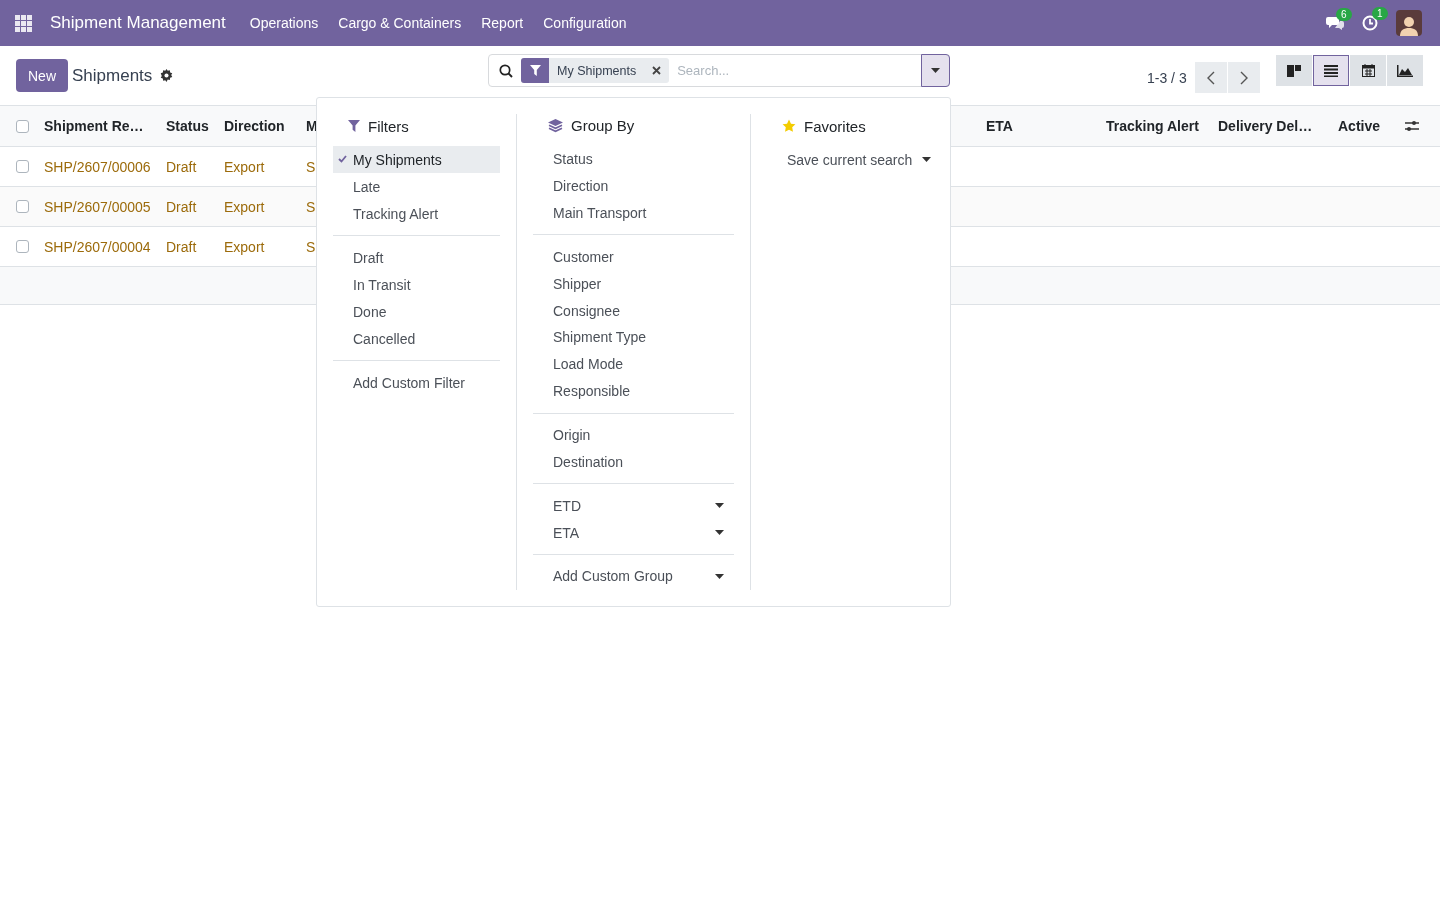 This screenshot has width=1440, height=900. What do you see at coordinates (633, 462) in the screenshot?
I see `group-by-option: Destination` at bounding box center [633, 462].